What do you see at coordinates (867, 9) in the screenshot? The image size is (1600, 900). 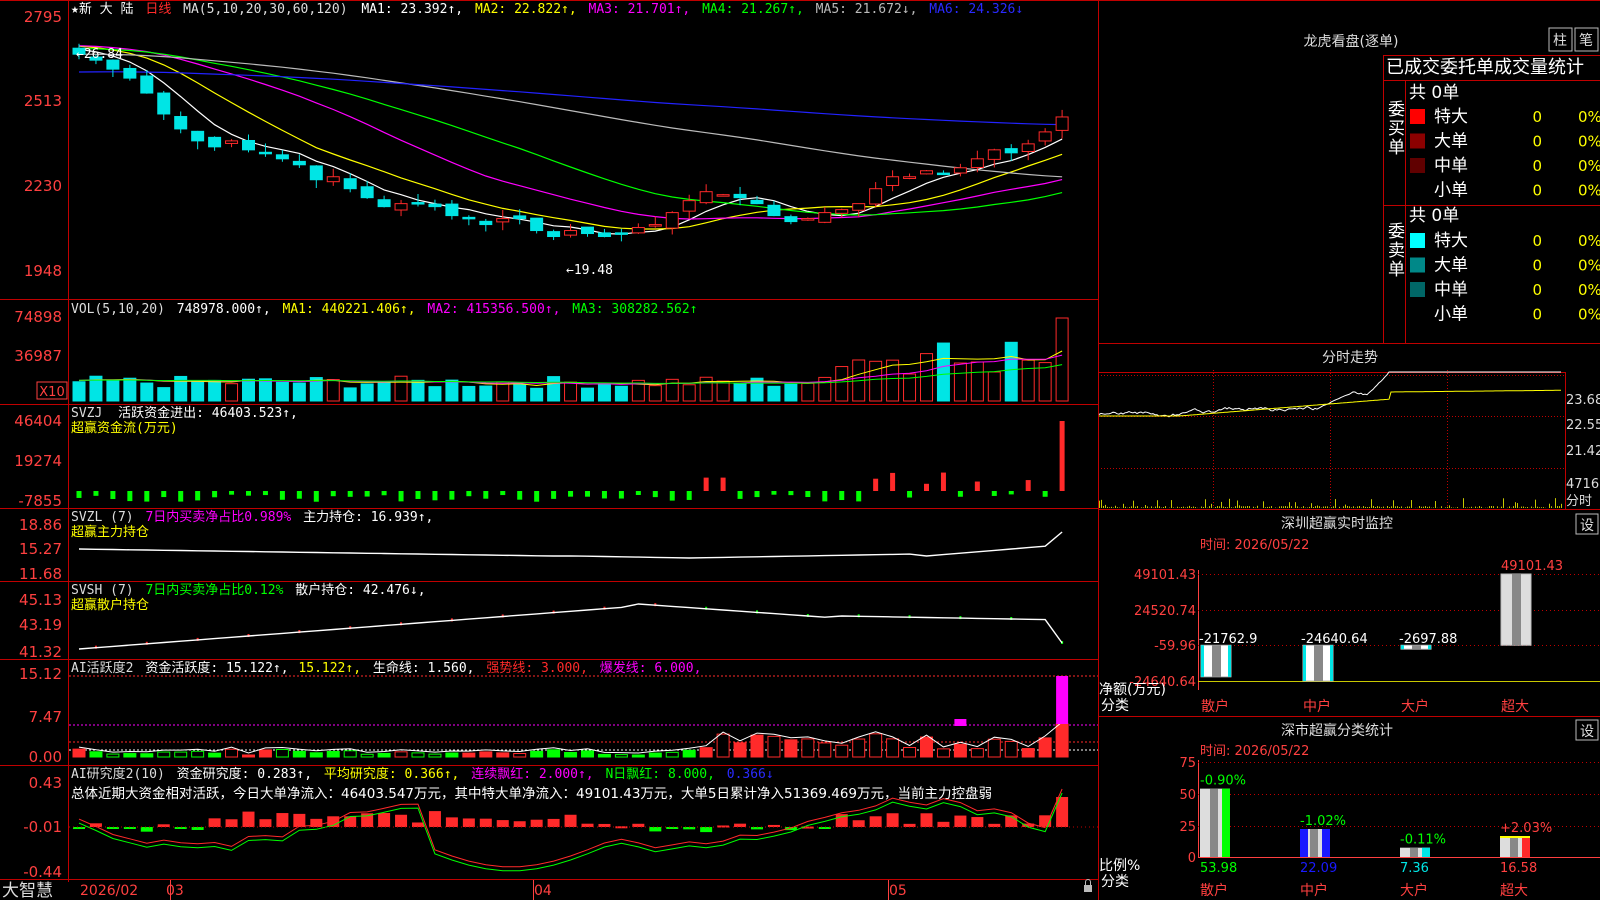 I see `ma5-value: MA5: 21.672↓,` at bounding box center [867, 9].